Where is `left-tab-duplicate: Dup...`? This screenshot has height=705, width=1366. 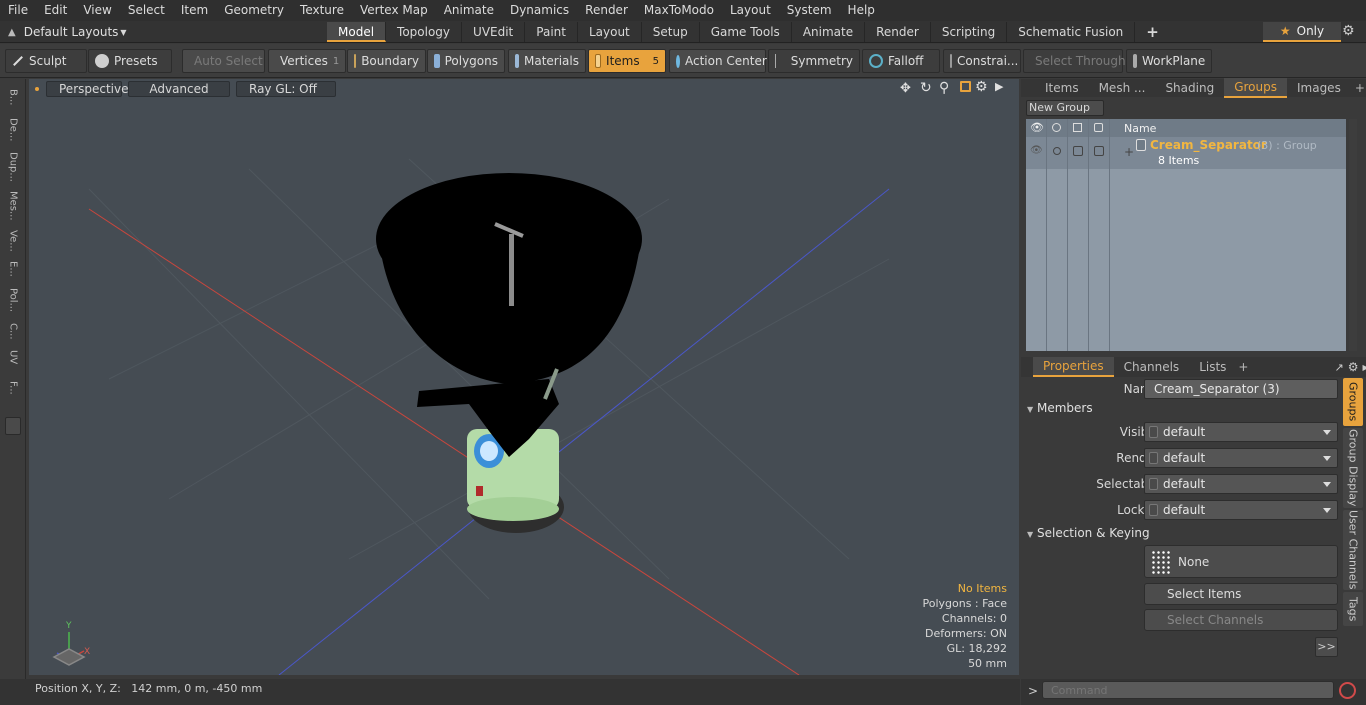
left-tab-duplicate: Dup... is located at coordinates (13, 167).